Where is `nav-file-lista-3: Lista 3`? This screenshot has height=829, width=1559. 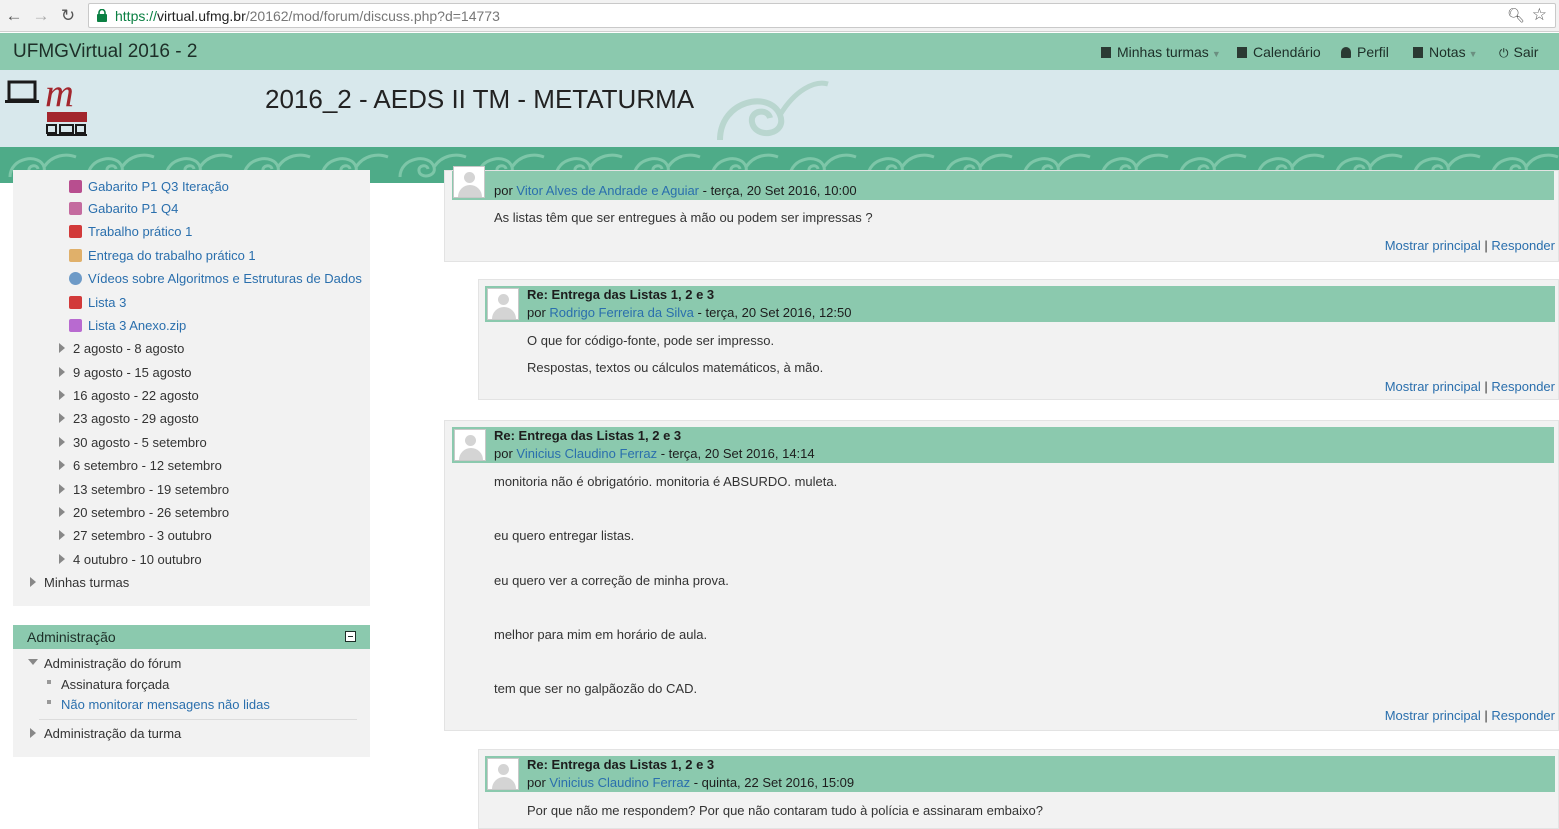
nav-file-lista-3: Lista 3 is located at coordinates (107, 302).